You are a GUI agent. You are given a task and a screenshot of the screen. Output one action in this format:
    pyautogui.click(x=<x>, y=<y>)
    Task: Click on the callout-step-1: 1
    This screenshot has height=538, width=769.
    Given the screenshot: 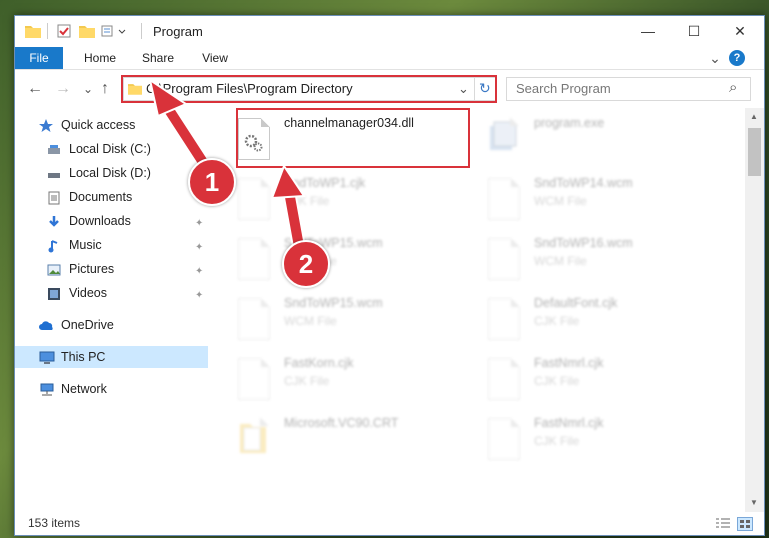 What is the action you would take?
    pyautogui.click(x=212, y=182)
    